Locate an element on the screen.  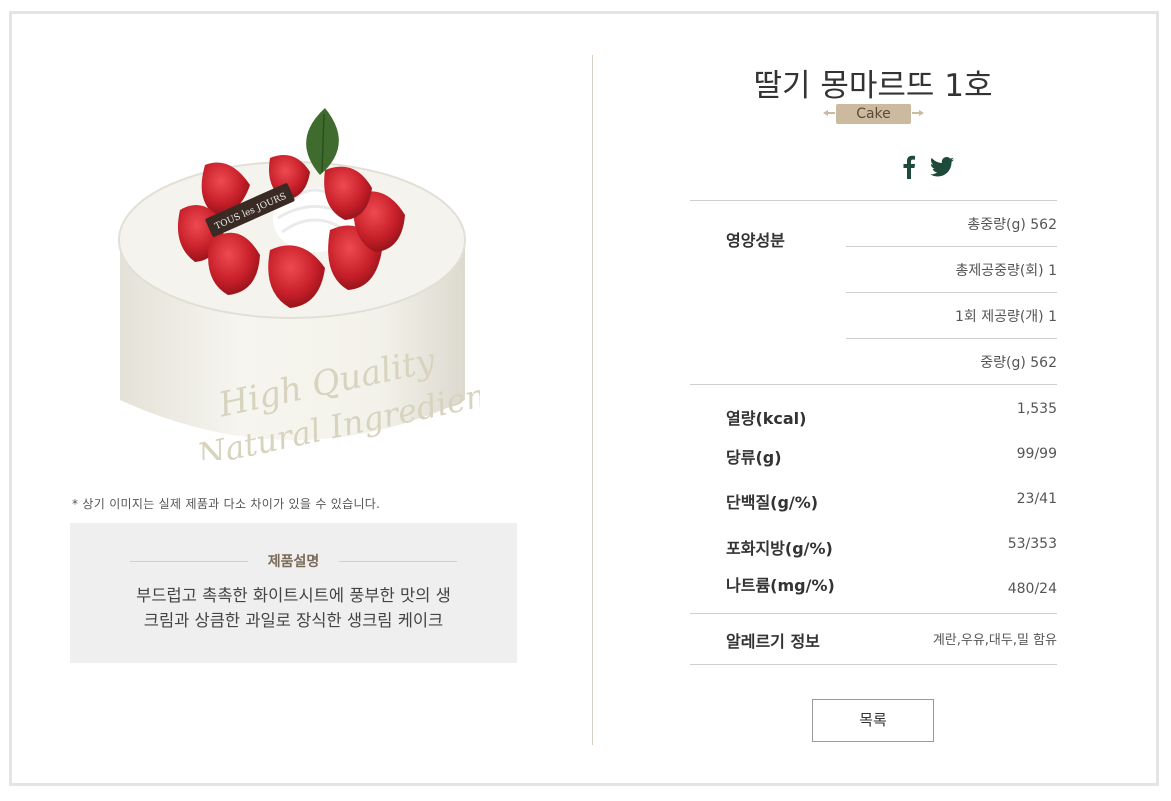
description-line-1: 부드럽고 촉촉한 화이트시트에 풍부한 맛의 생 is located at coordinates (293, 595).